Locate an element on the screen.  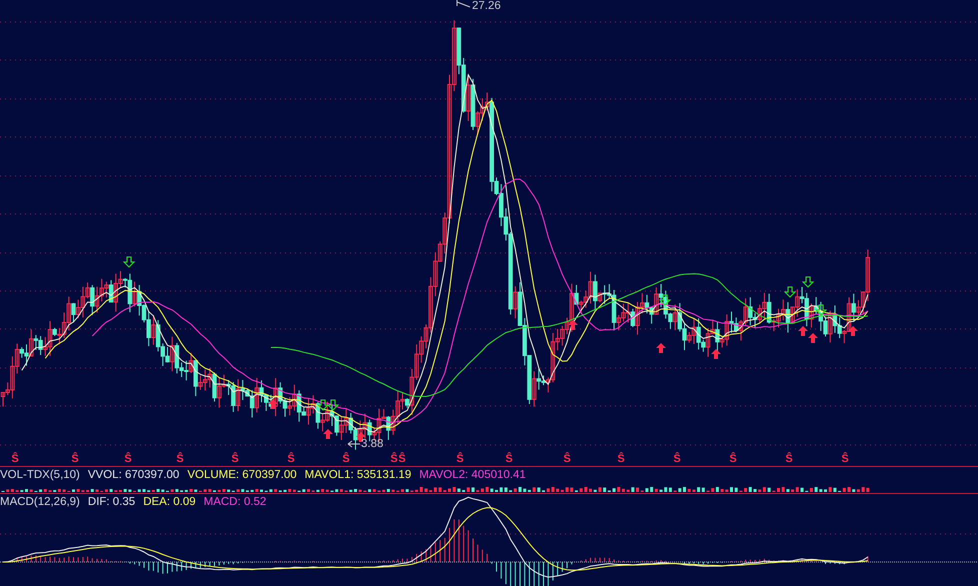
left-arrow-icon is located at coordinates (354, 444).